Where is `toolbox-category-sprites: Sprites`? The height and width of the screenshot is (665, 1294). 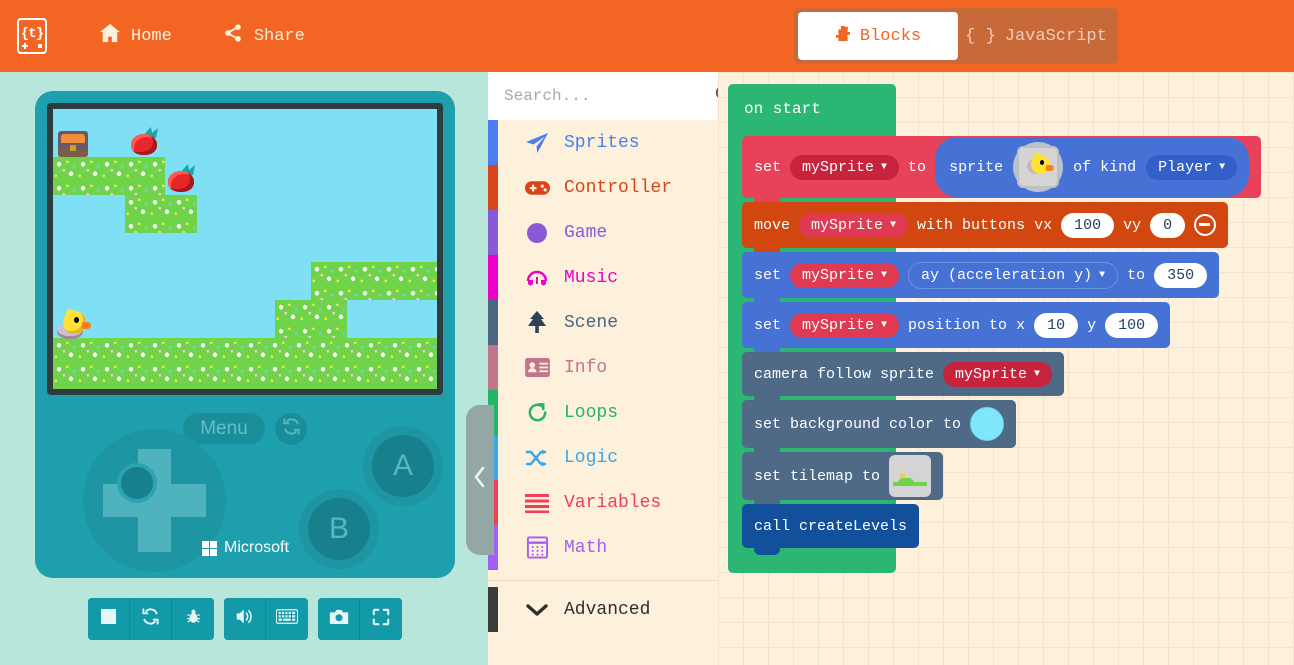 toolbox-category-sprites: Sprites is located at coordinates (603, 142).